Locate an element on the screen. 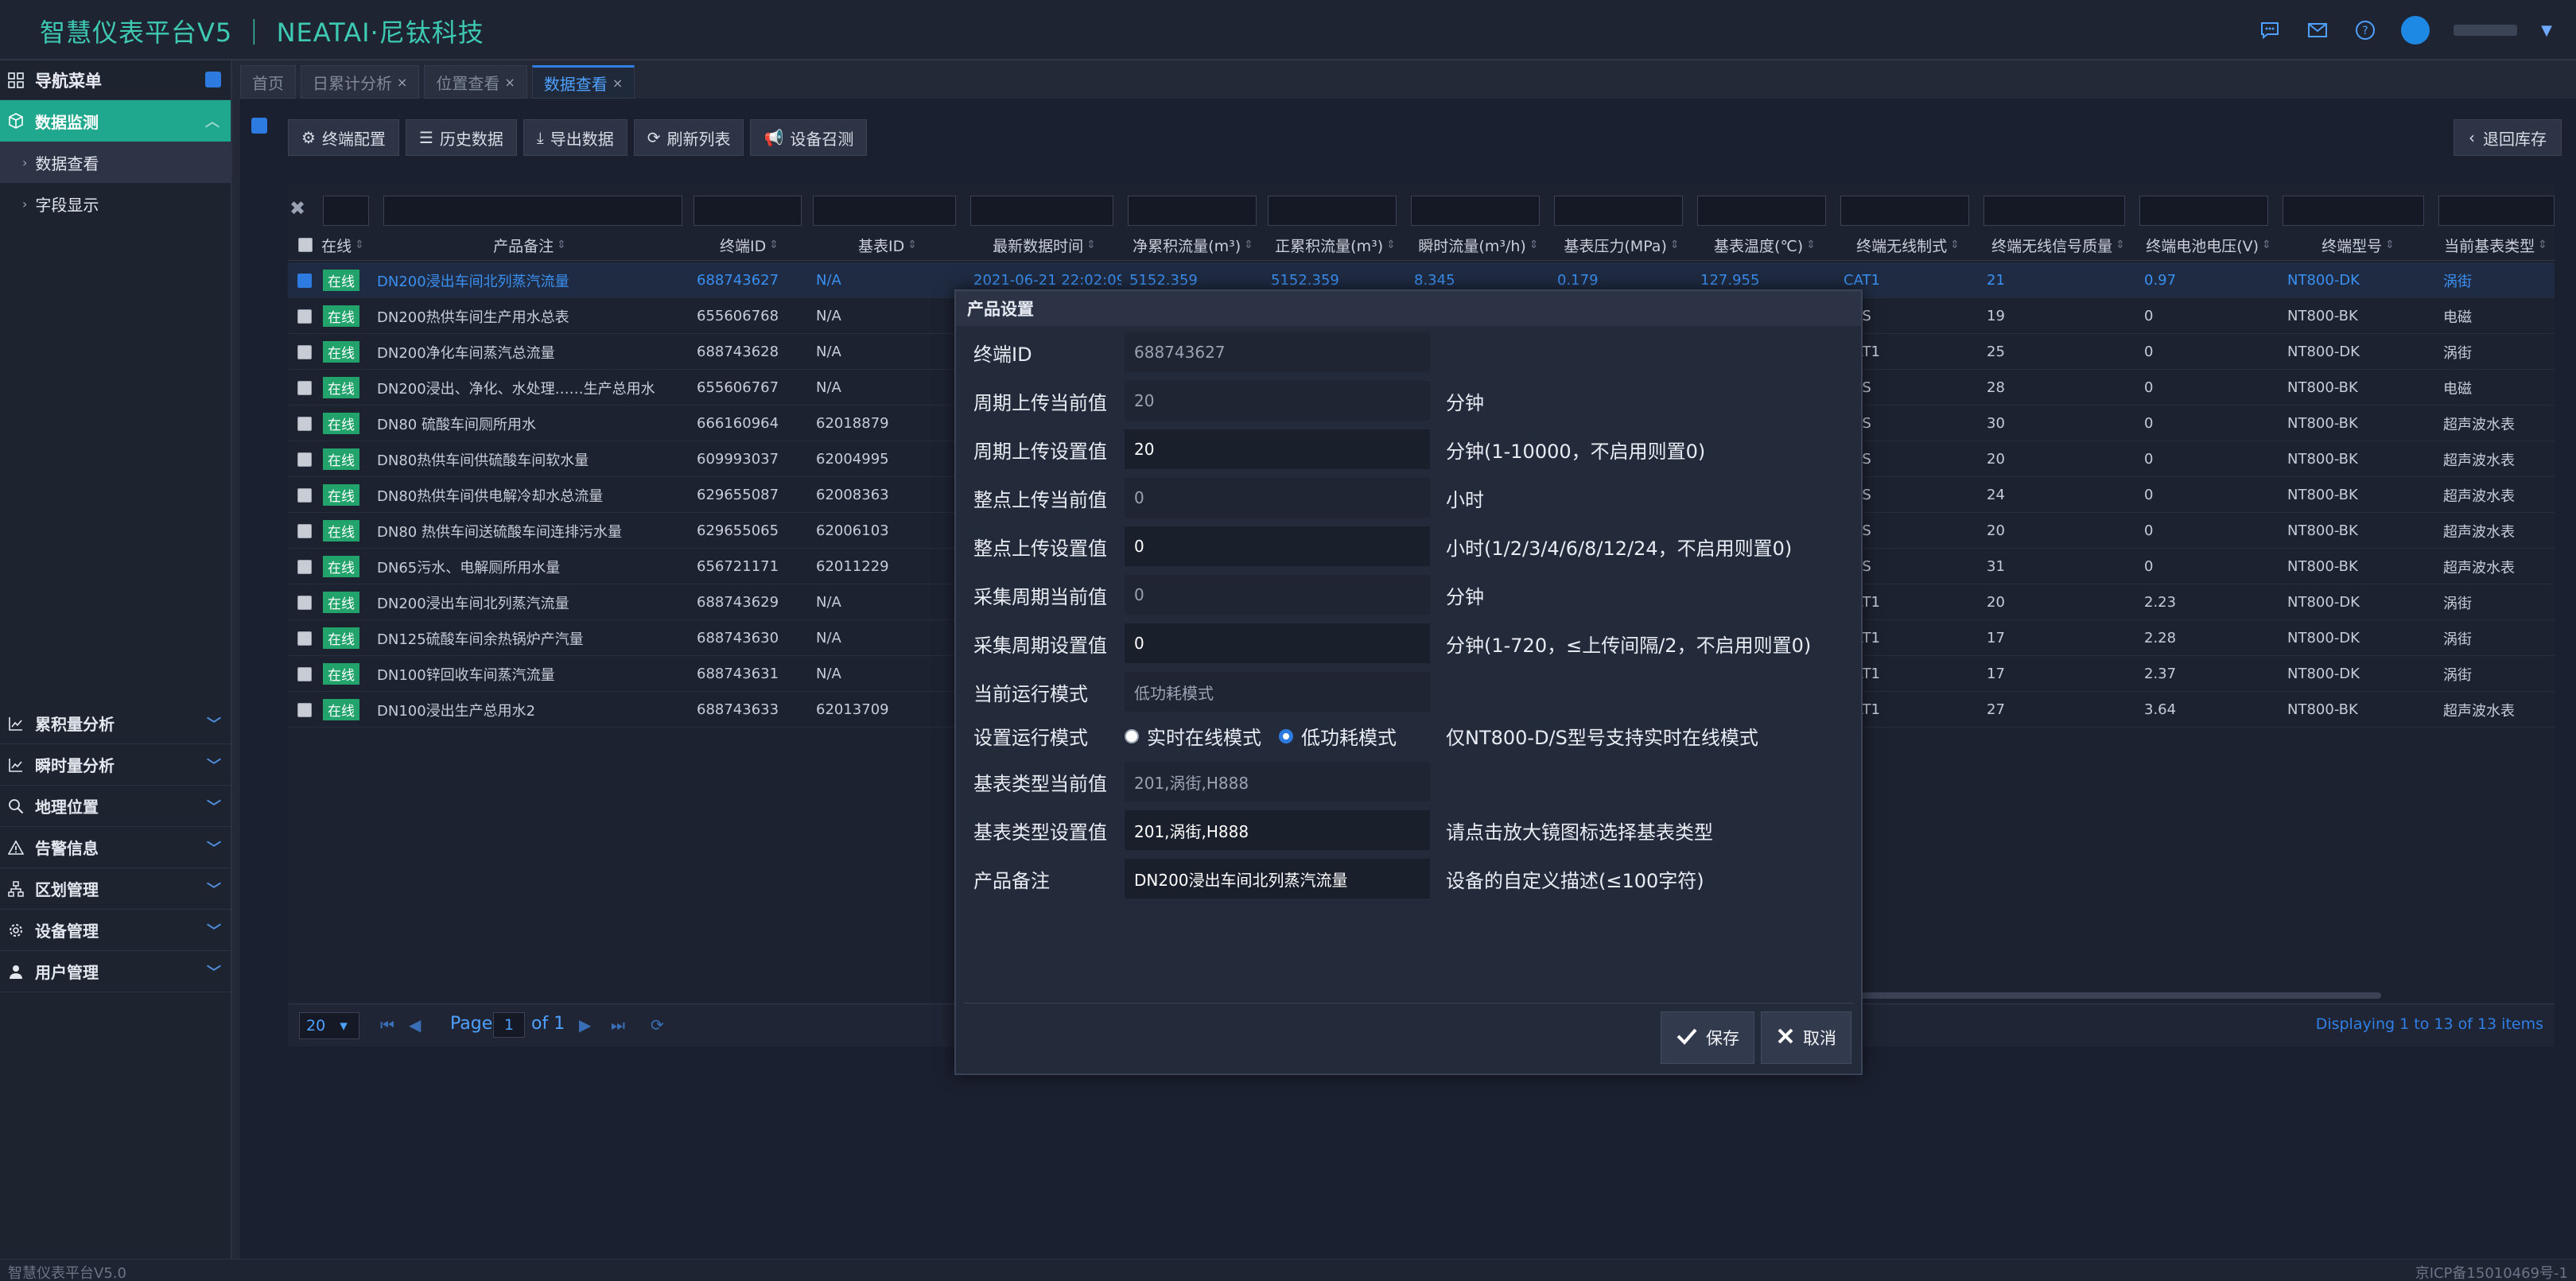 This screenshot has width=2576, height=1281. filter-input-pos-flow is located at coordinates (1332, 211).